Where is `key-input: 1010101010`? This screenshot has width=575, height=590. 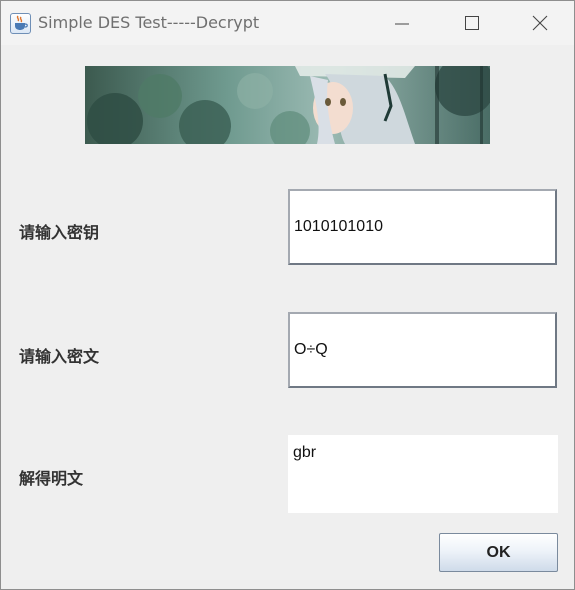 key-input: 1010101010 is located at coordinates (422, 227).